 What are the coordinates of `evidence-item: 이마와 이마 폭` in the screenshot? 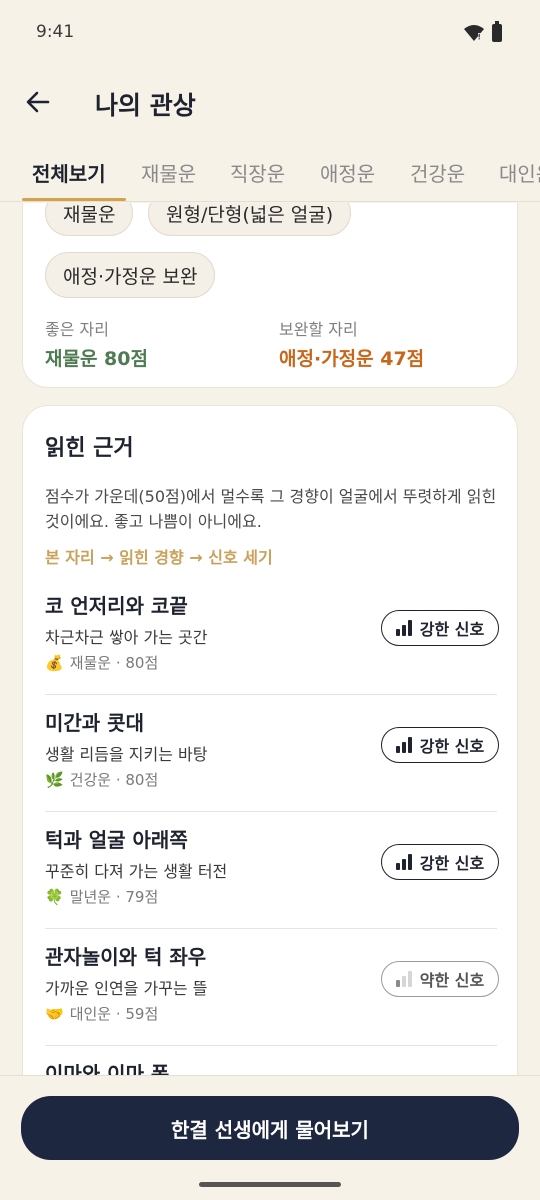 It's located at (271, 1060).